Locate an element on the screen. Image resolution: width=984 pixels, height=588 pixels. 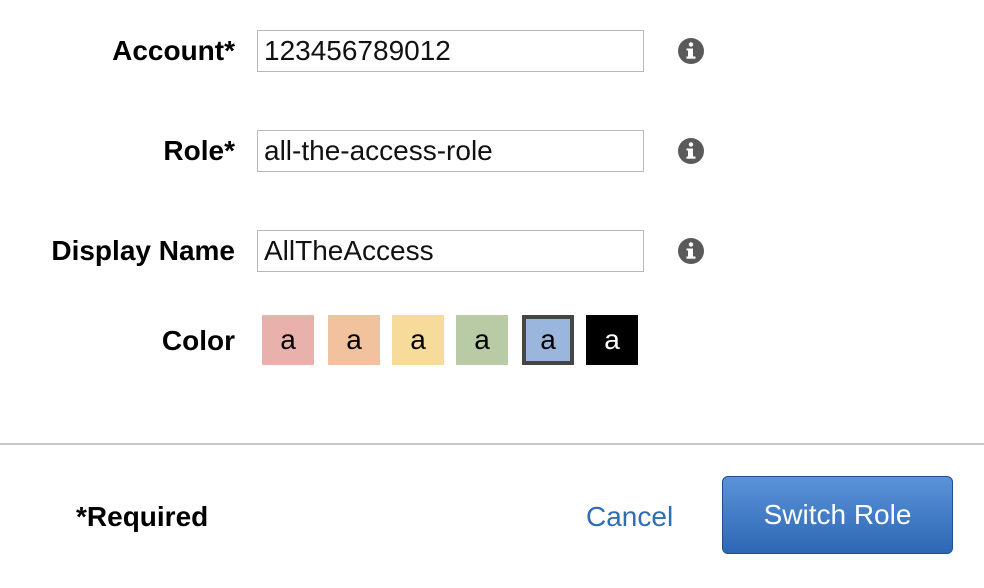
display-name-label: Display Name is located at coordinates (143, 250).